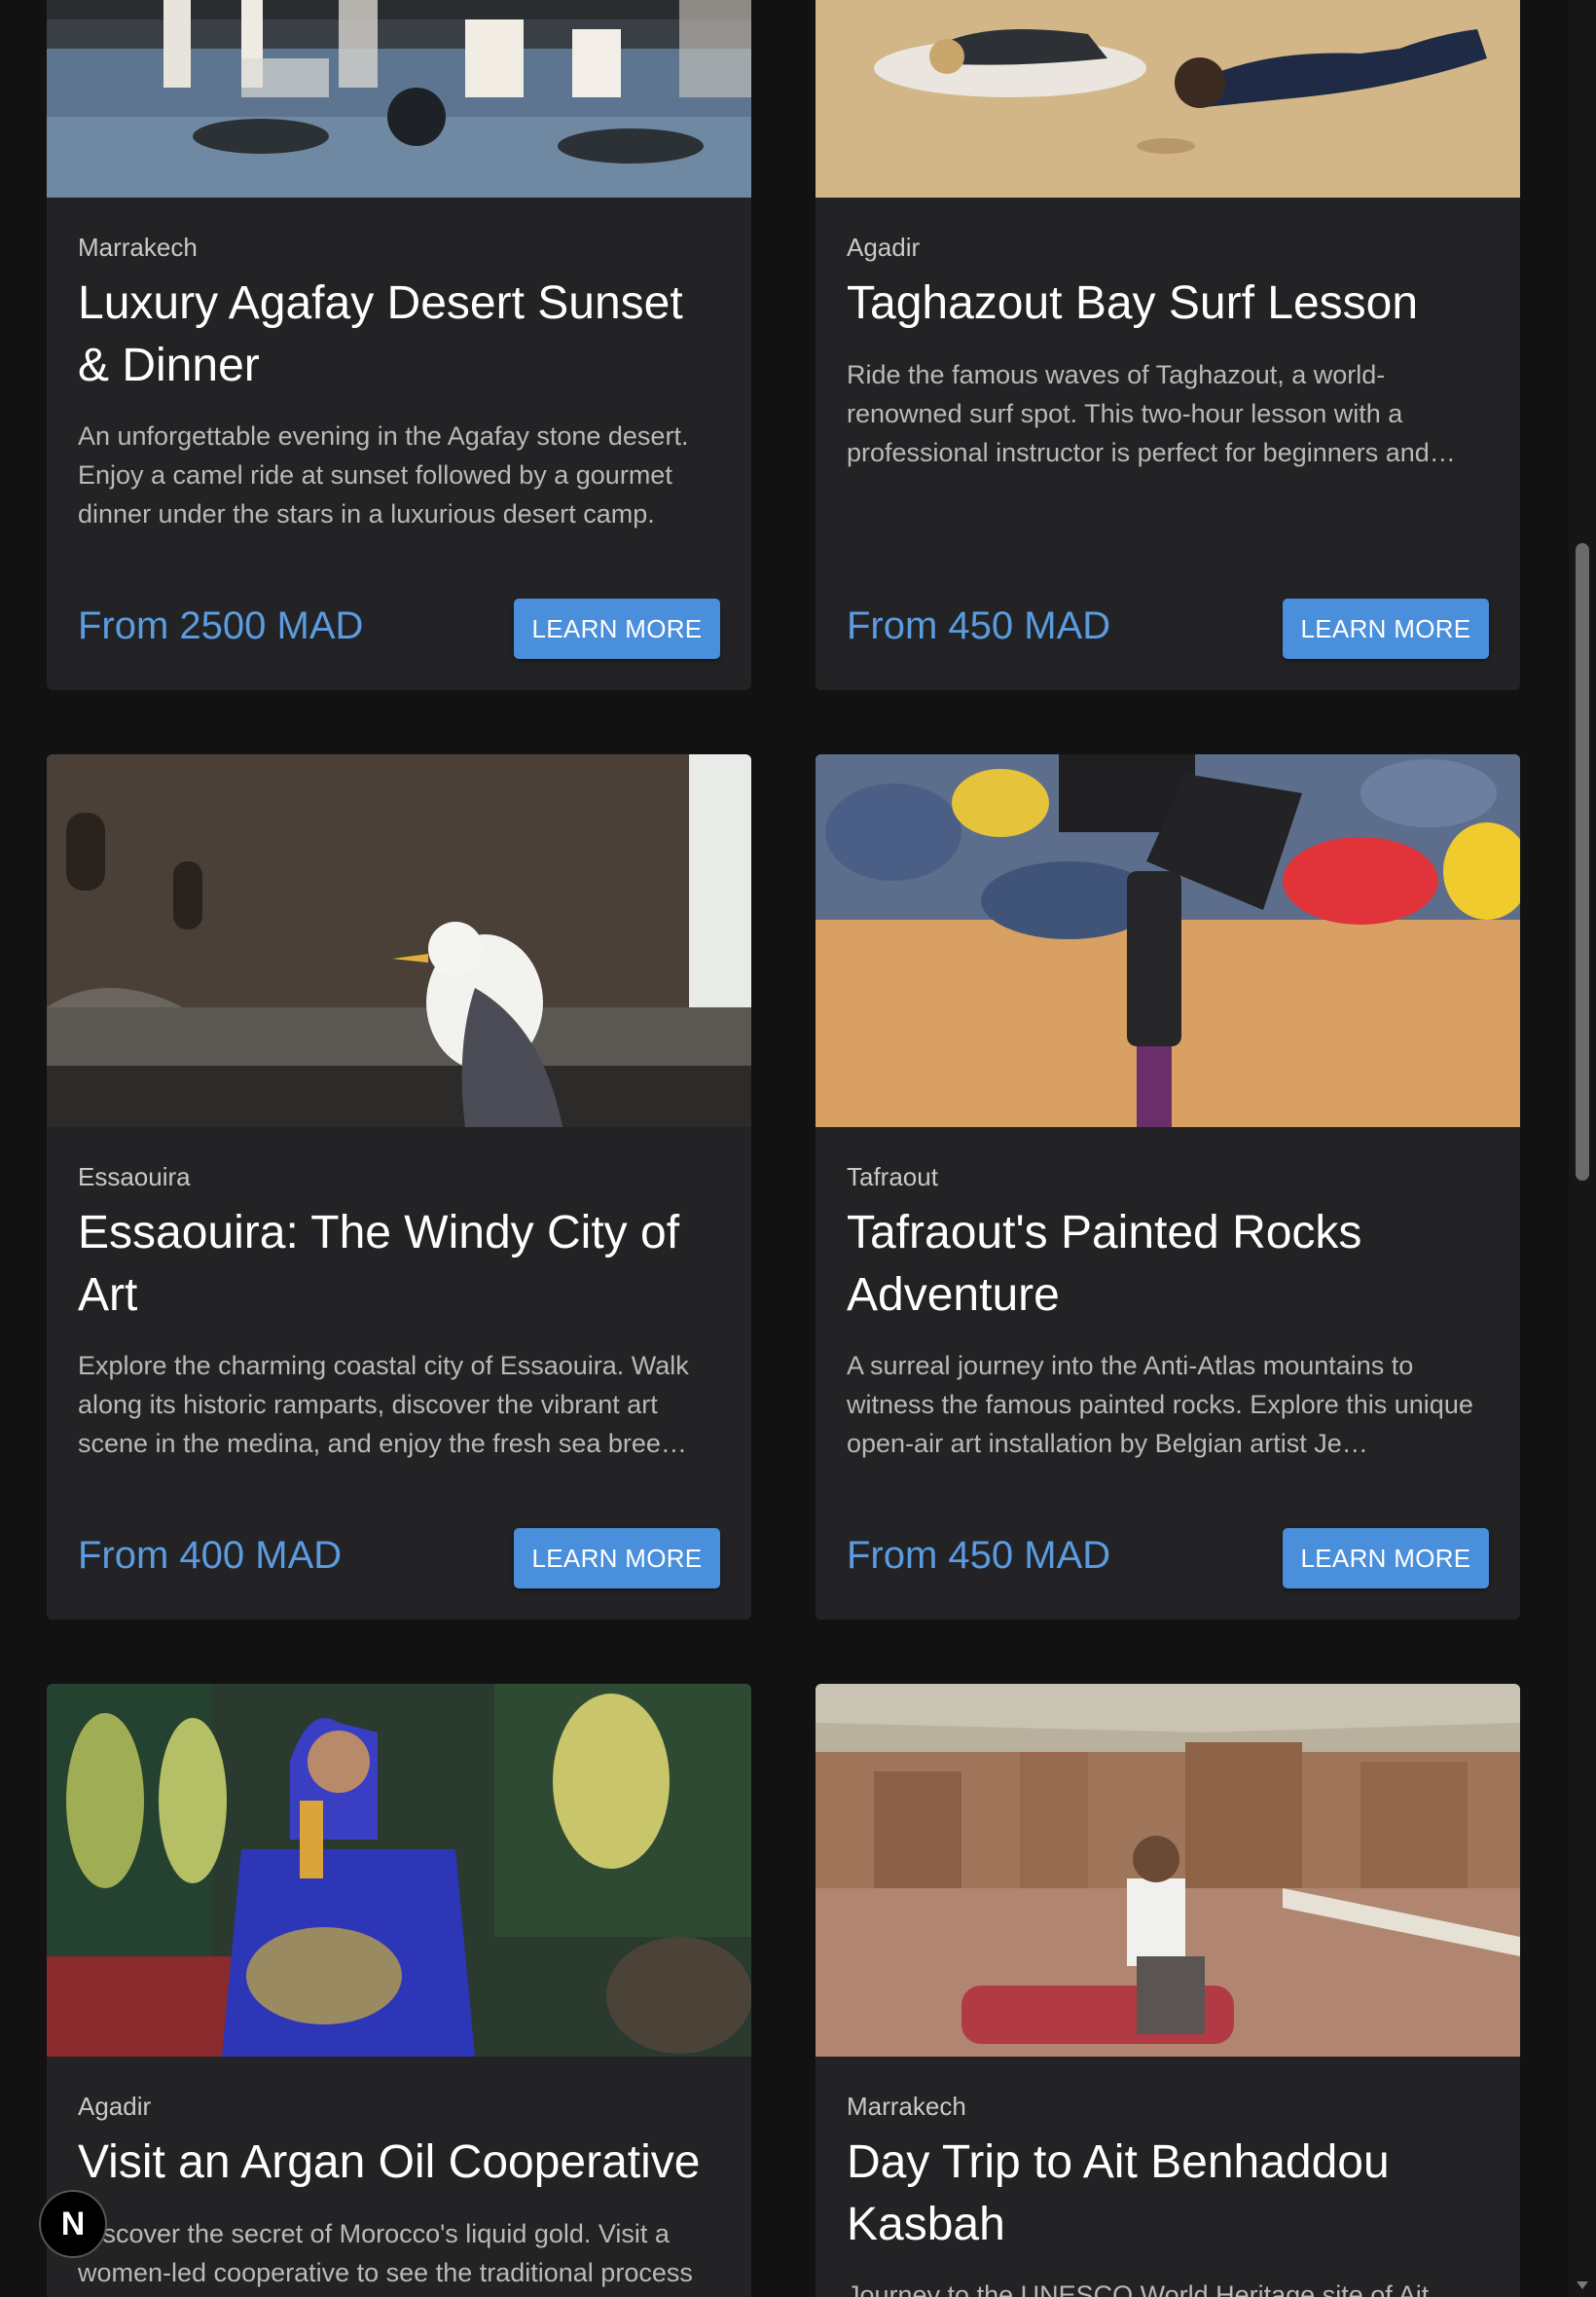 The width and height of the screenshot is (1596, 2297). Describe the element at coordinates (1168, 940) in the screenshot. I see `camera-gimbal-painted-rocks-image` at that location.